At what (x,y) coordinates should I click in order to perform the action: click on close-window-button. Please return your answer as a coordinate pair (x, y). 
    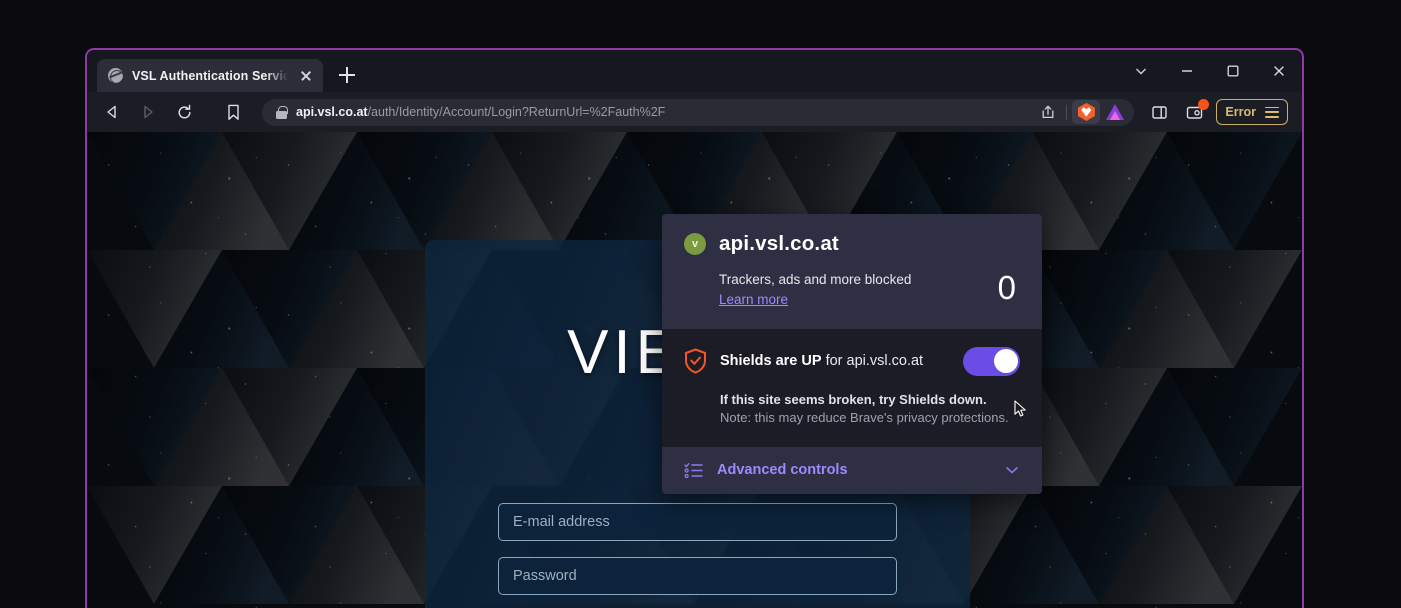
    Looking at the image, I should click on (1279, 71).